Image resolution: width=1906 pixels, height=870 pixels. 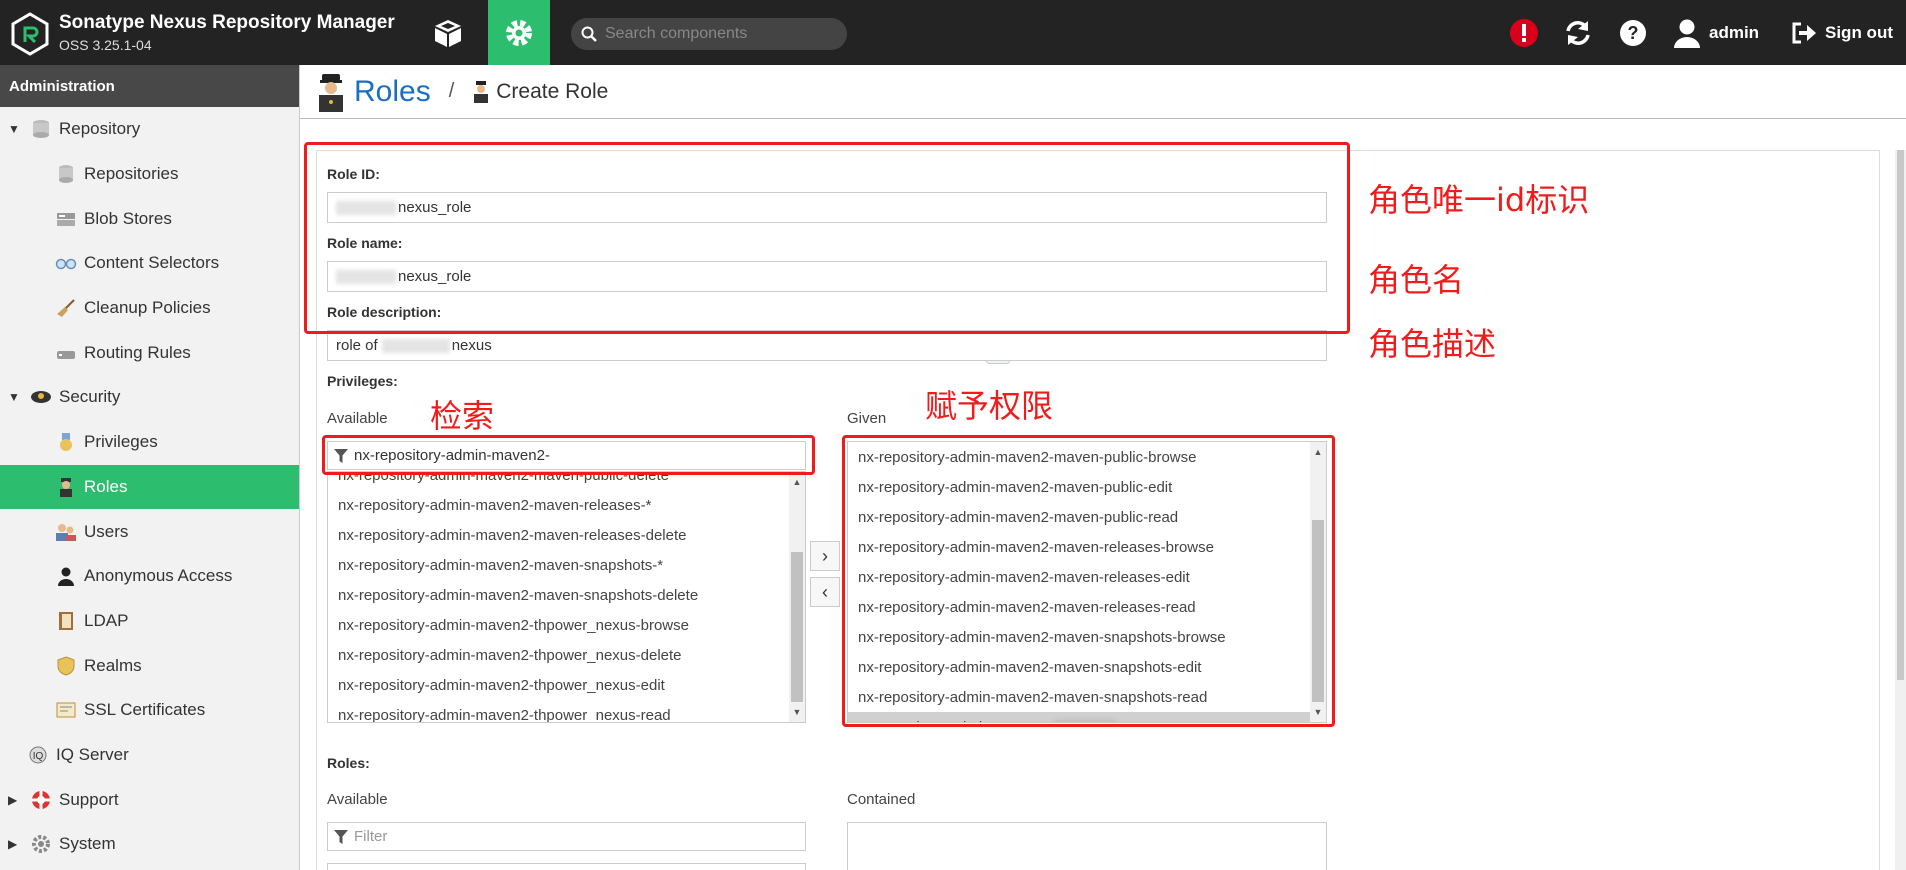 I want to click on sidebar-item-label: Anonymous Access, so click(x=158, y=576).